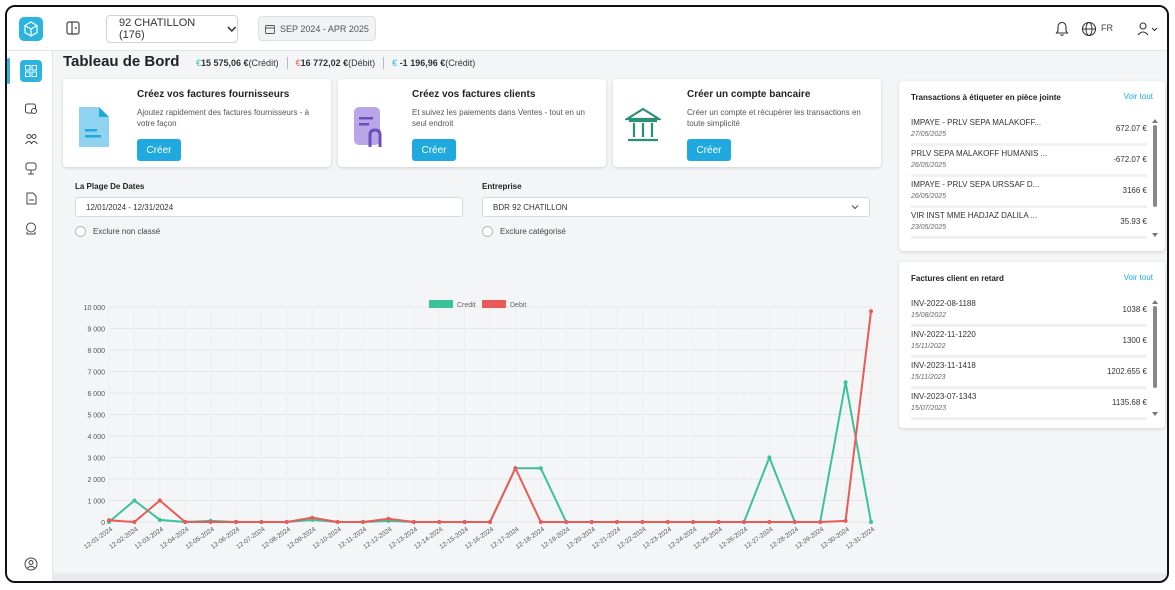  Describe the element at coordinates (929, 408) in the screenshot. I see `row-date: 15/07/2023` at that location.